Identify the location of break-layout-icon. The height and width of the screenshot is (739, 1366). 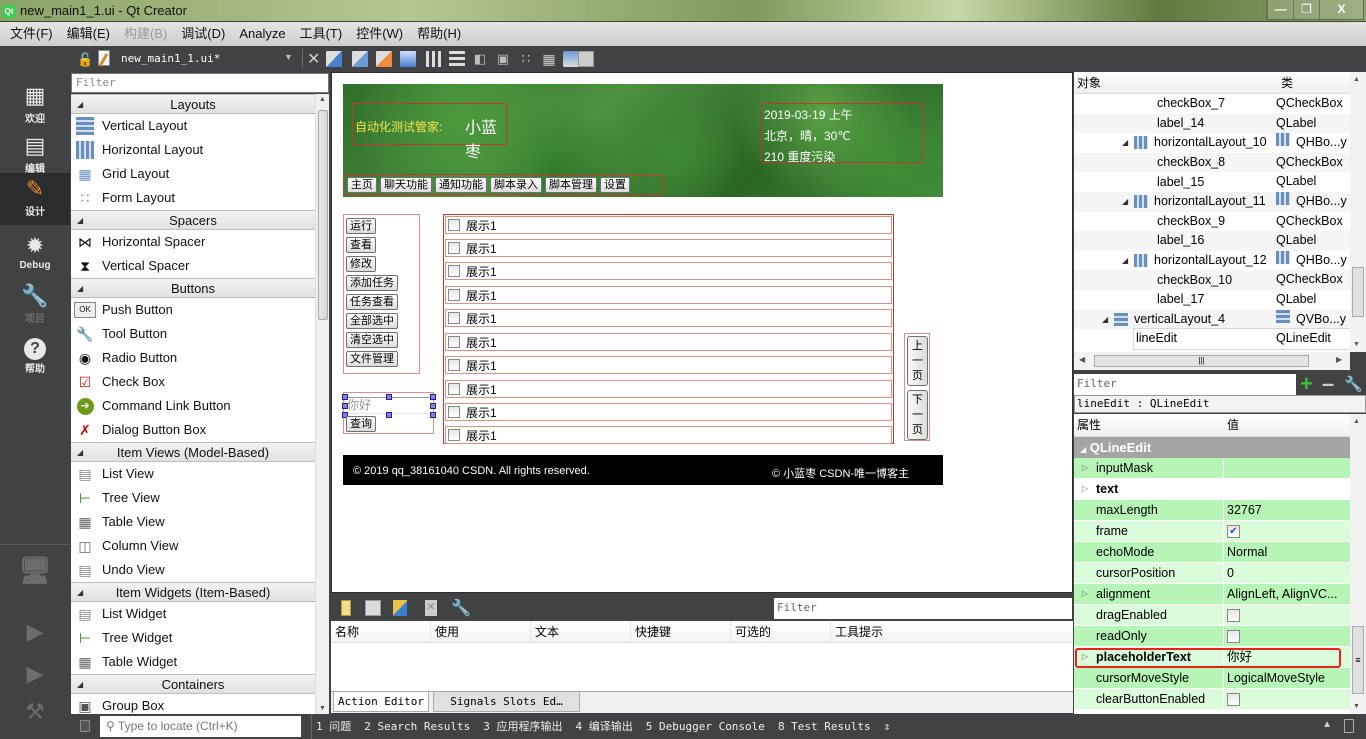
(571, 59).